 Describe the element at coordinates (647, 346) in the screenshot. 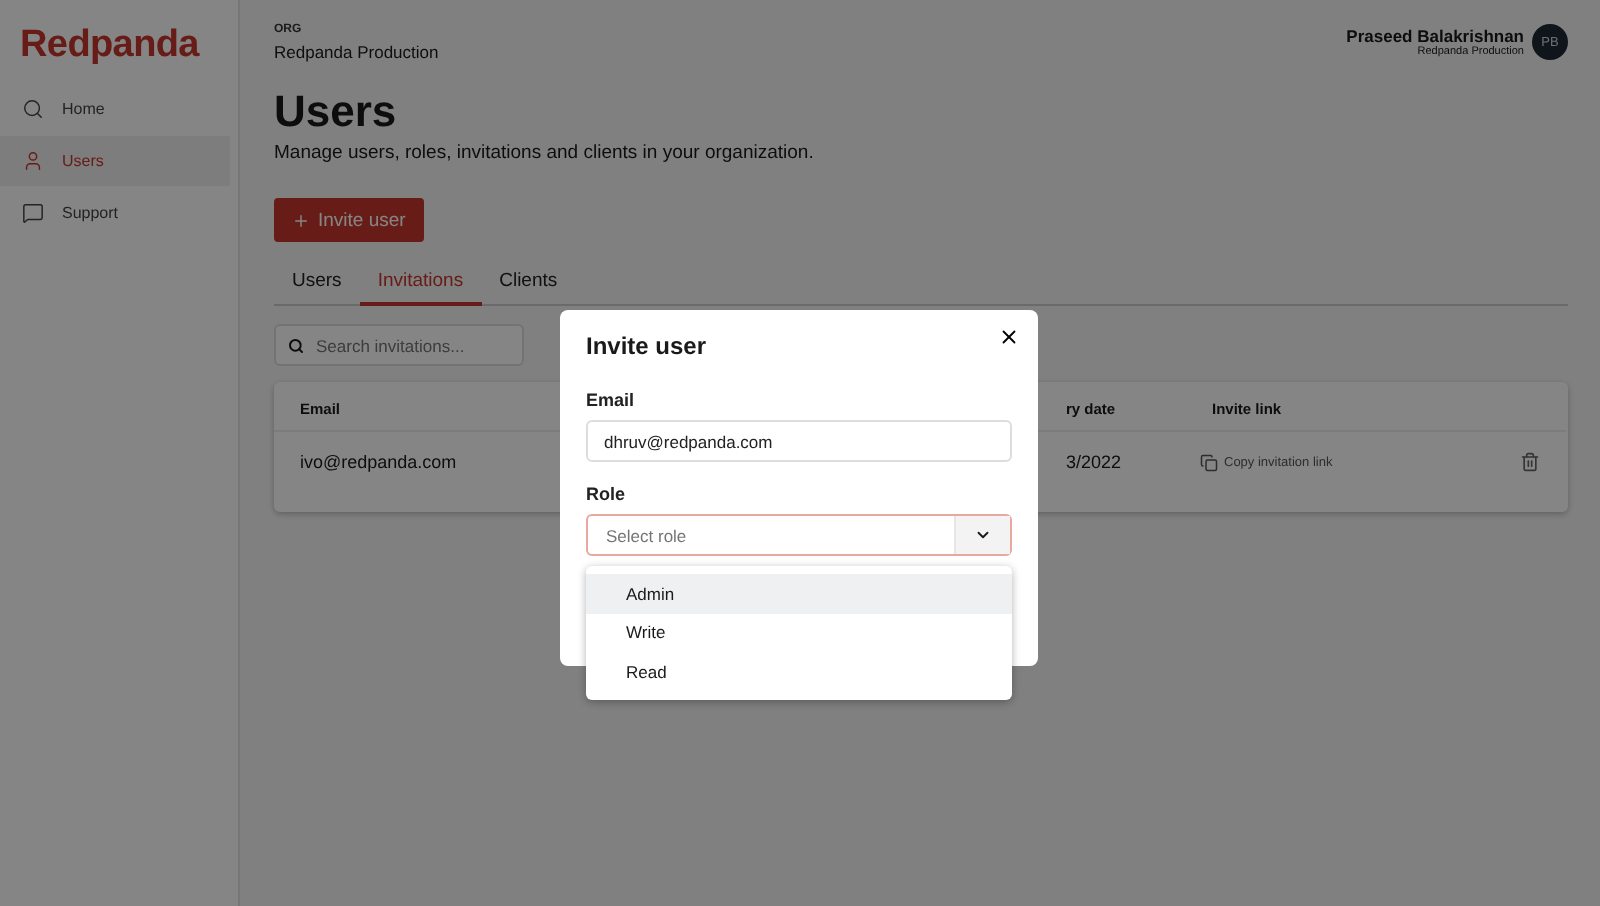

I see `dialog-title: Invite user` at that location.